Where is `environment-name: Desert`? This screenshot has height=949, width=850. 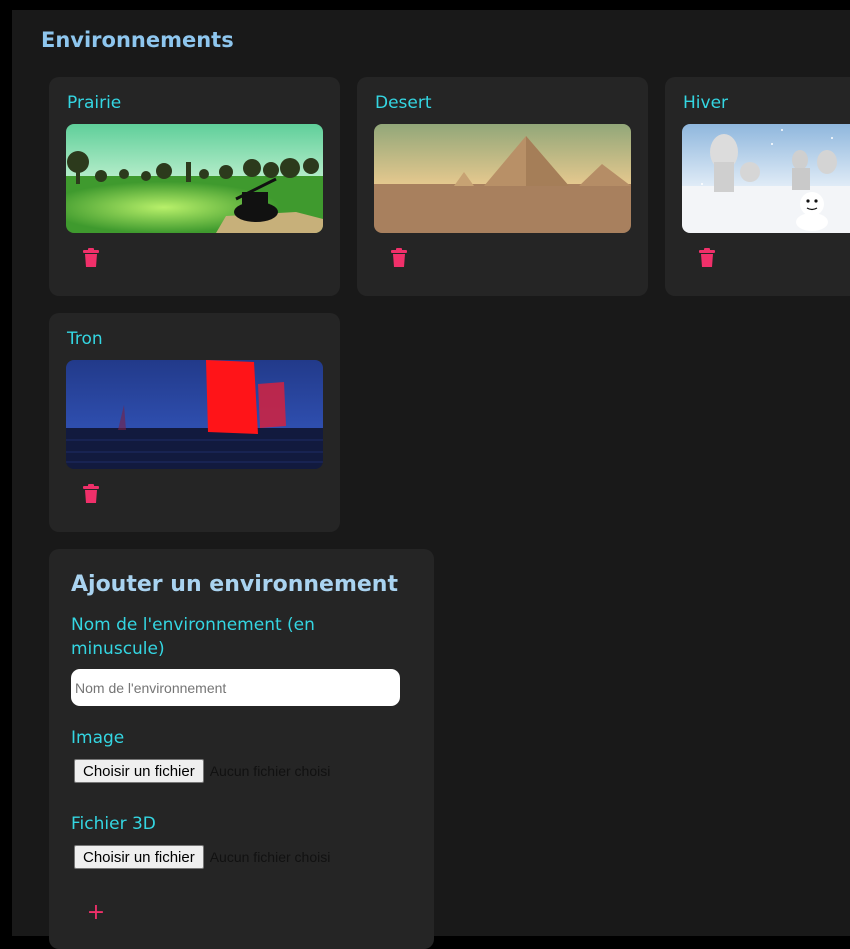 environment-name: Desert is located at coordinates (403, 103).